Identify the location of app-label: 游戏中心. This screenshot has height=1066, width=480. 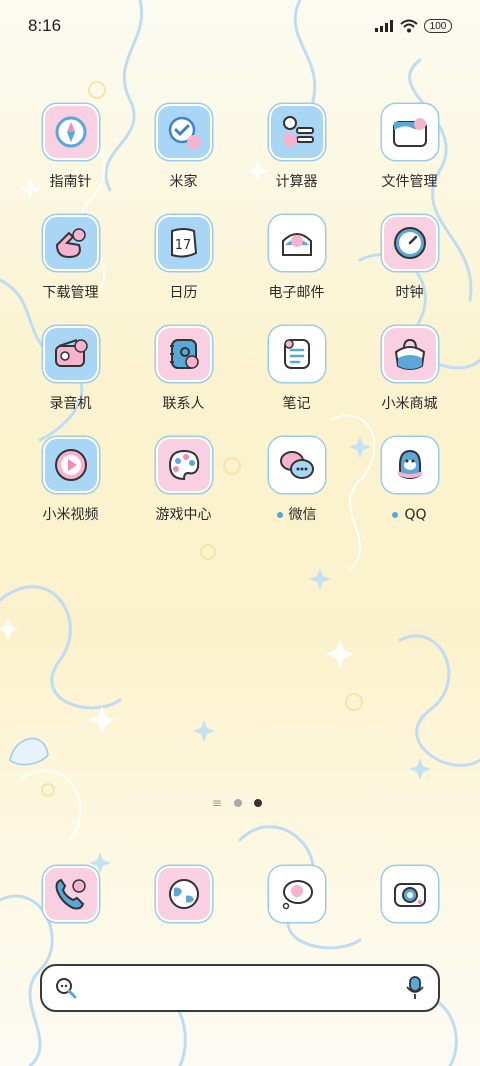
(183, 515).